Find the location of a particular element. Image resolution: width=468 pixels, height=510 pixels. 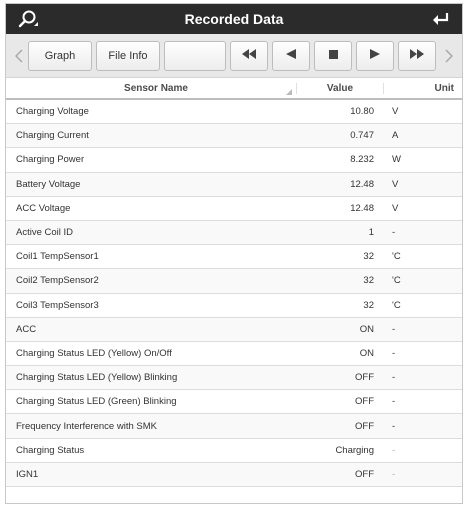

fast-rewind-icon is located at coordinates (249, 55).